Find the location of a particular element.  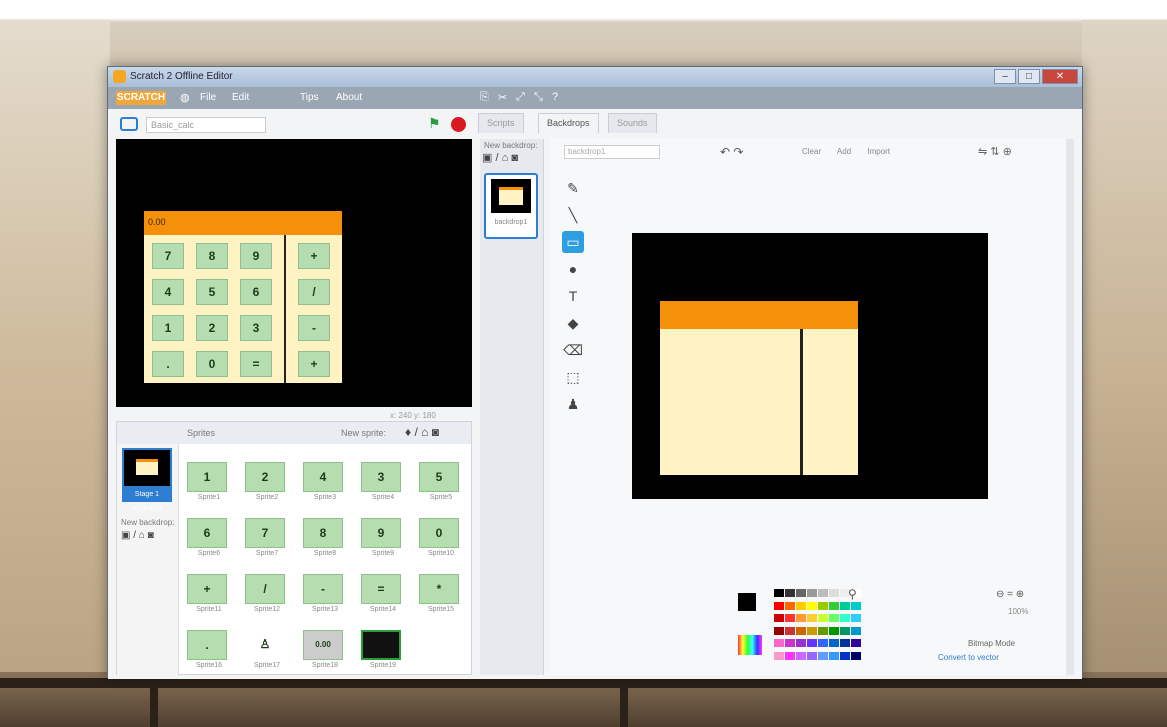

tab-scripts: Scripts is located at coordinates (501, 123).